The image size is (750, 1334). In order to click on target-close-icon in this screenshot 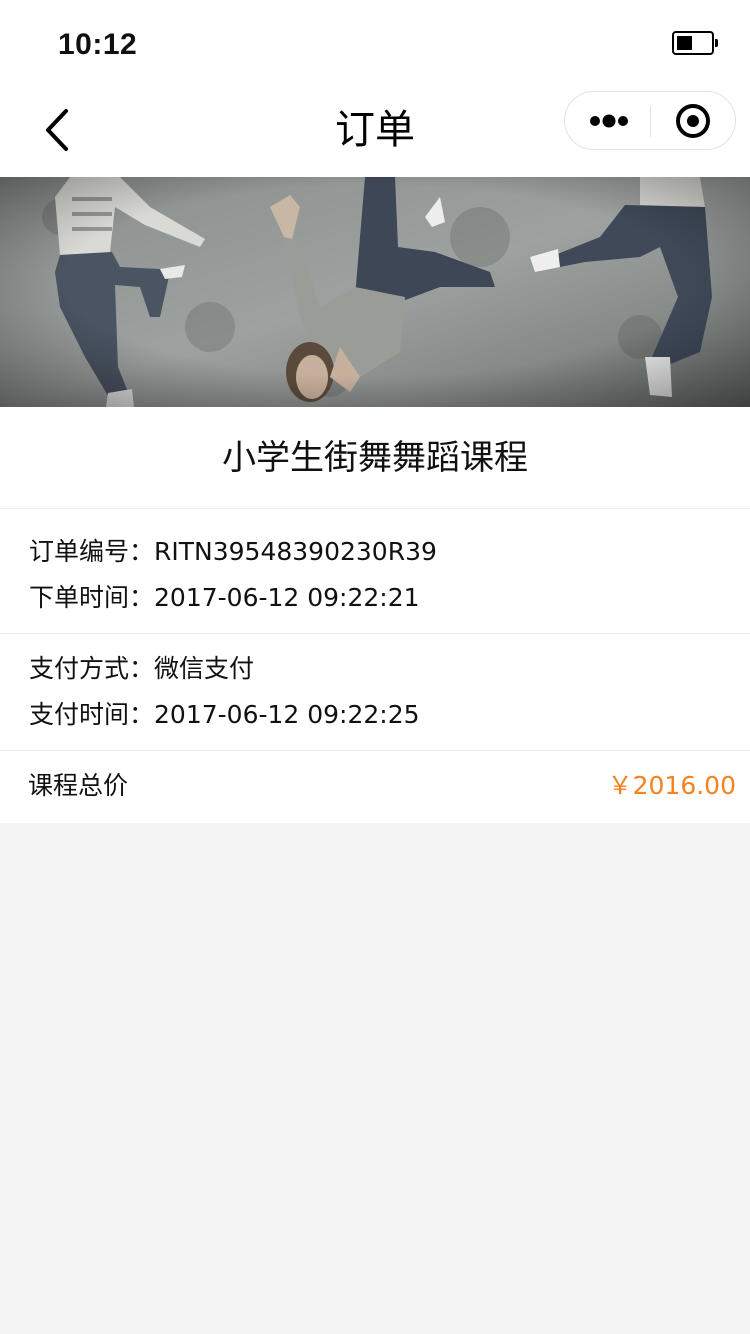, I will do `click(693, 121)`.